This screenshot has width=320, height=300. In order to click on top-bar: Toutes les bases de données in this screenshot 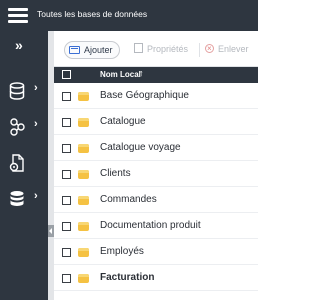, I will do `click(129, 15)`.